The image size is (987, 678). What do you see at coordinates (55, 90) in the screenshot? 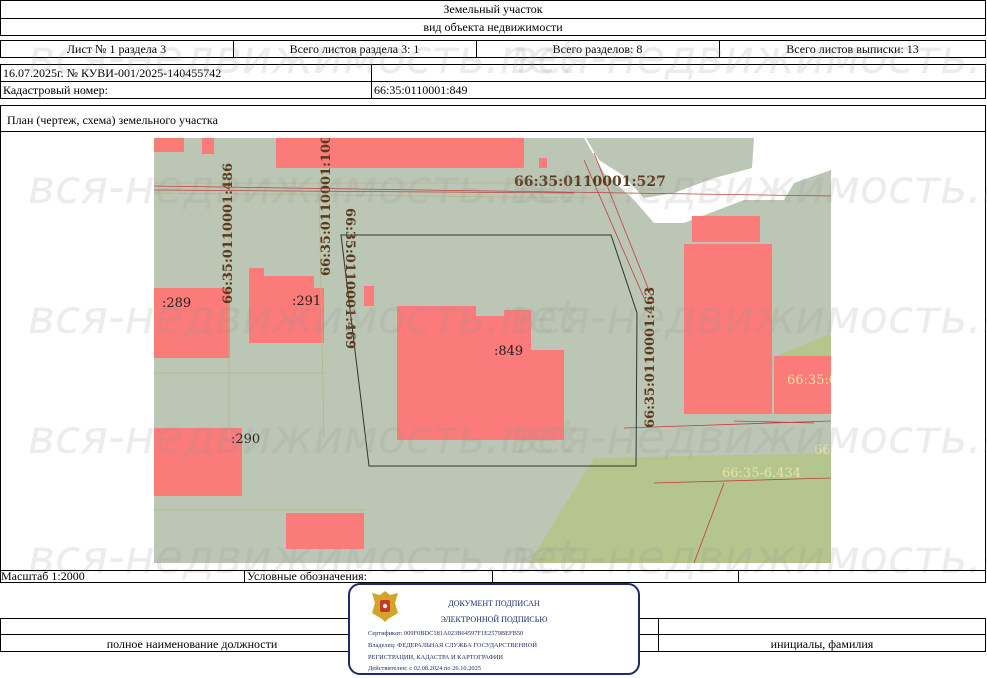
I see `cadastral-label: Кадастровый номер:` at bounding box center [55, 90].